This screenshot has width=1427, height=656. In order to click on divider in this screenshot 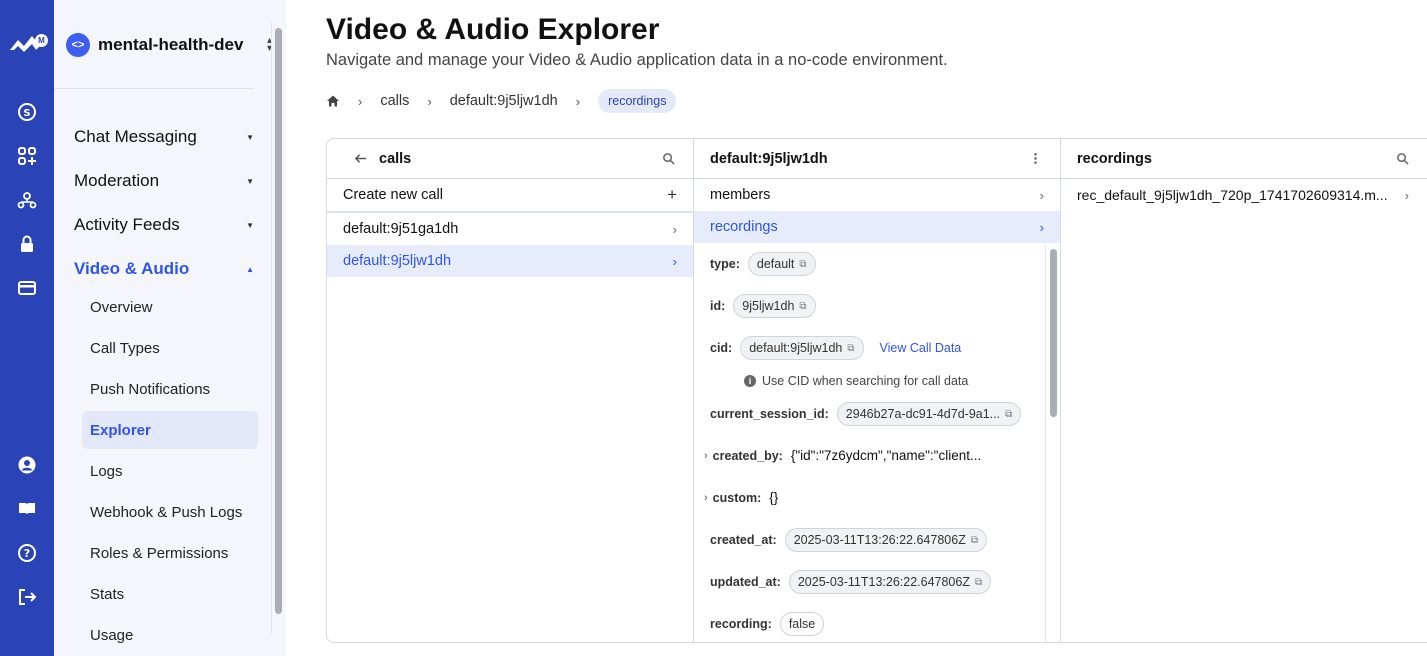, I will do `click(154, 88)`.